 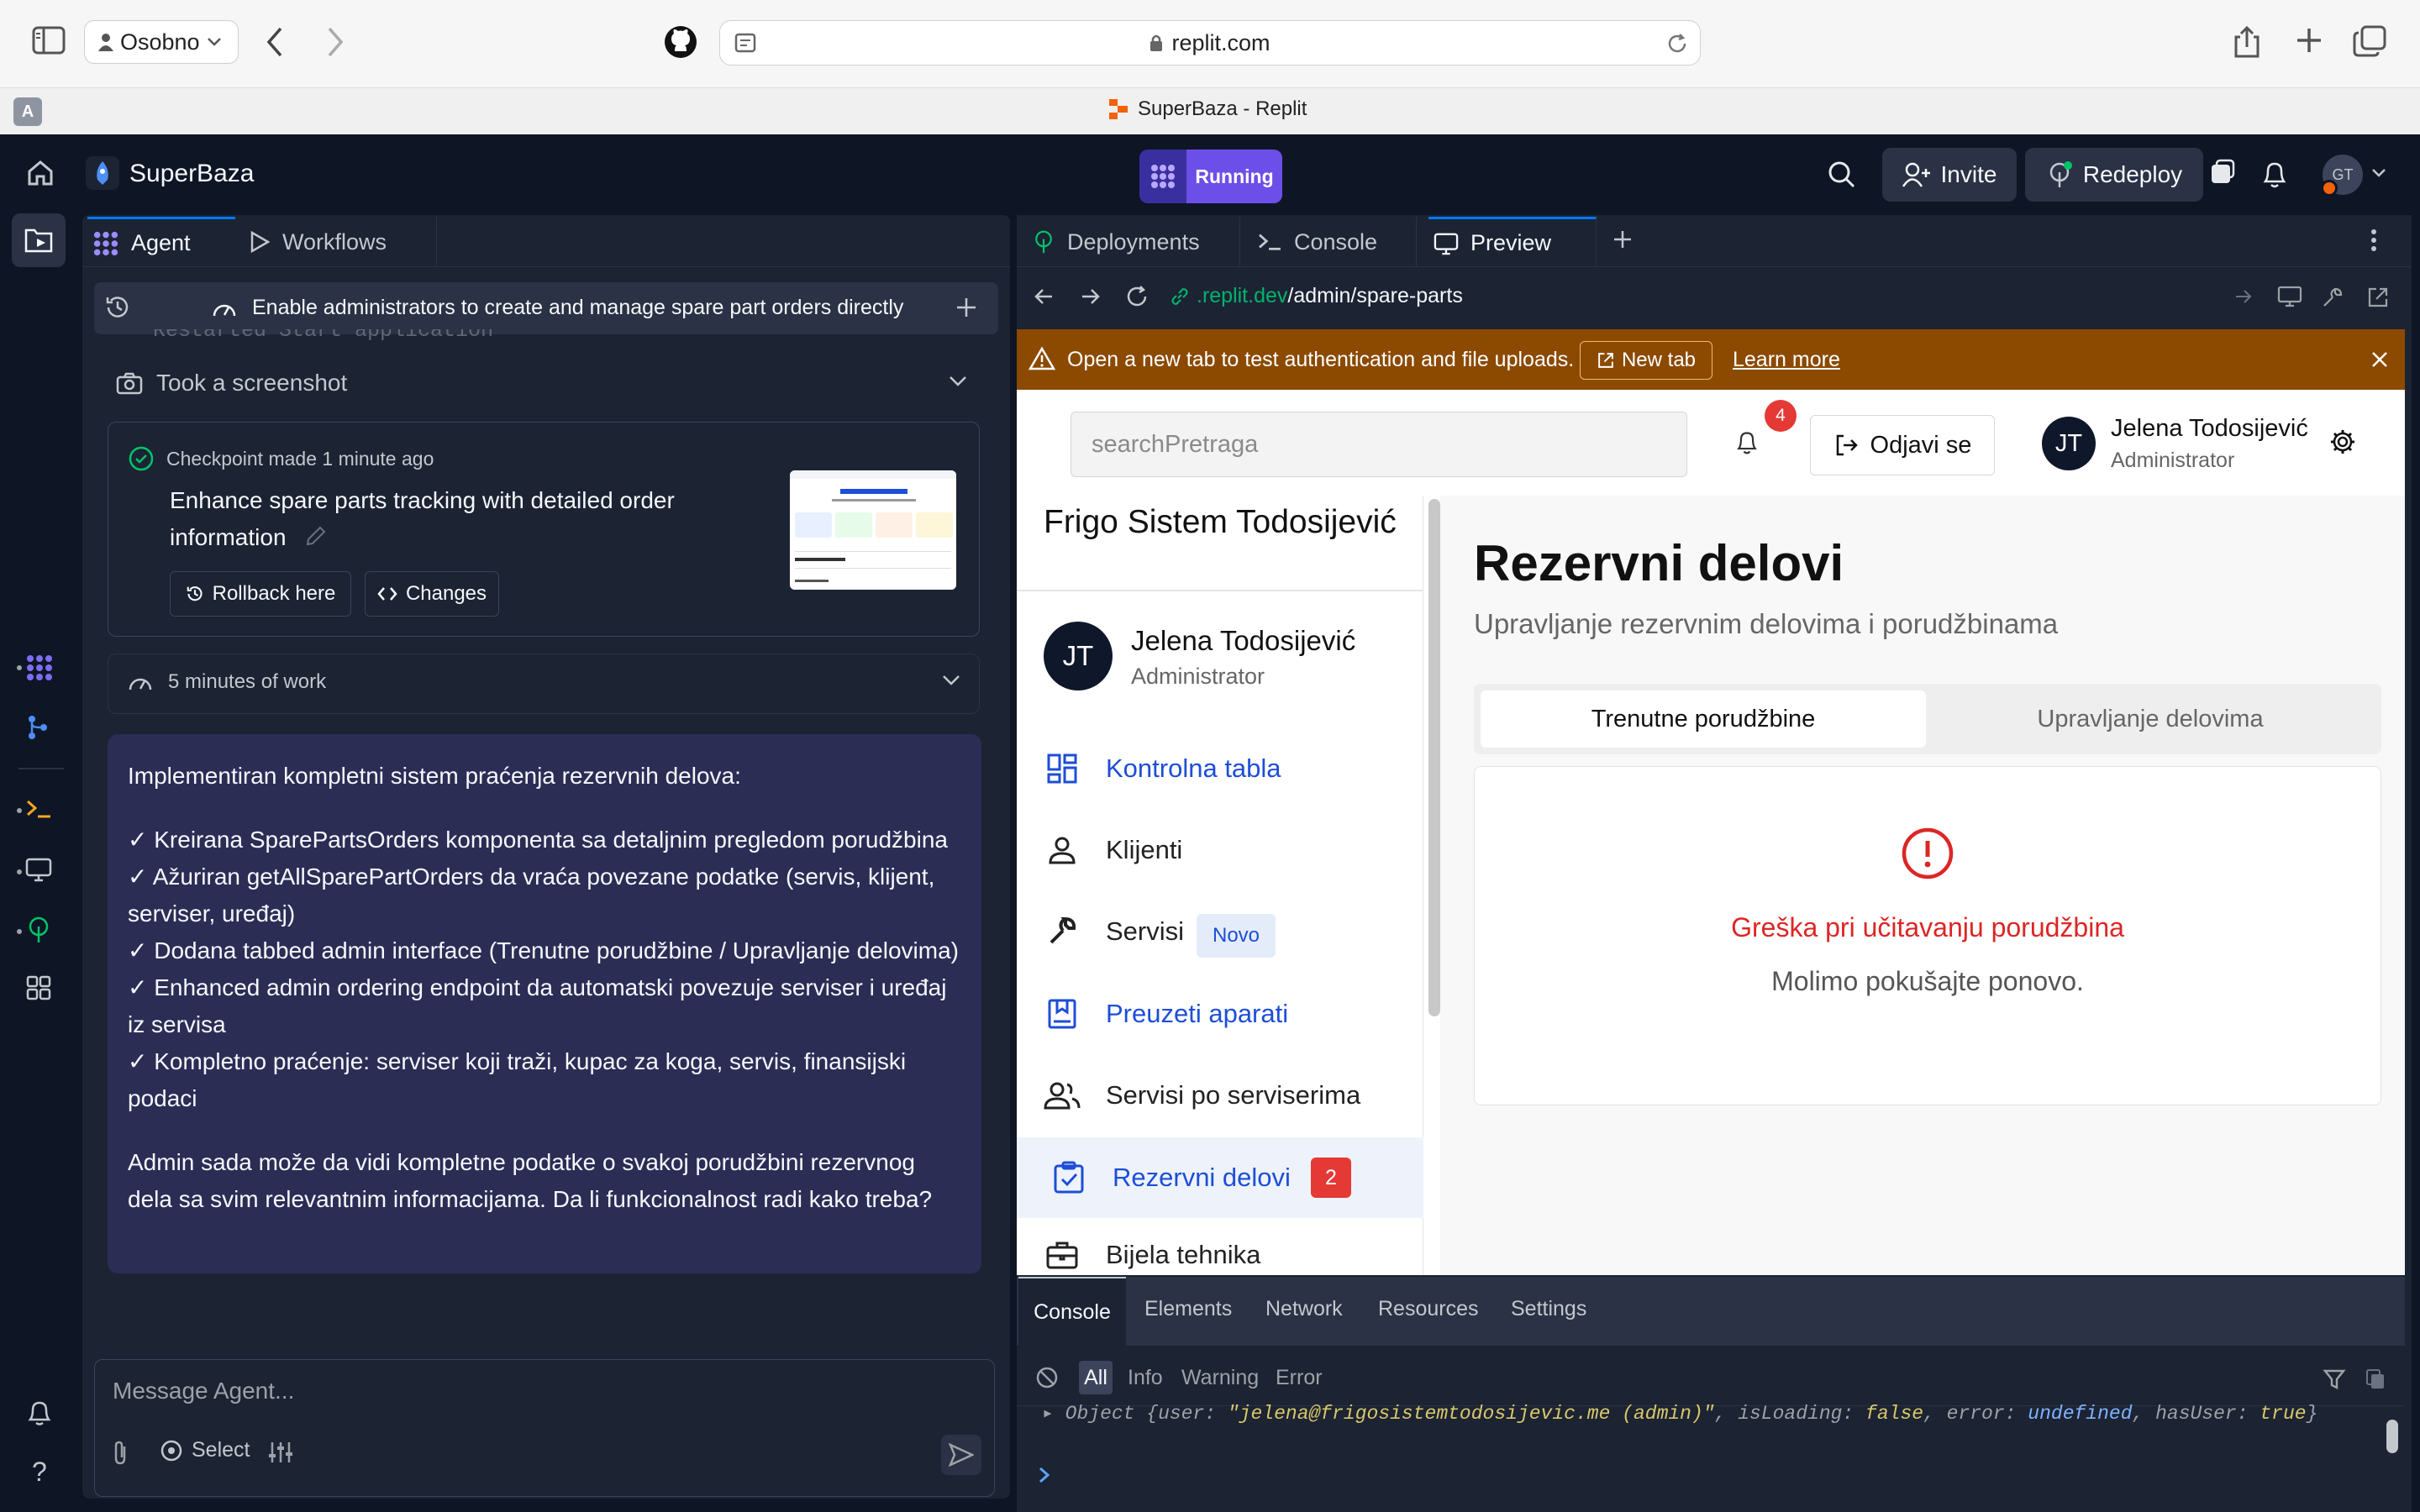 What do you see at coordinates (27, 111) in the screenshot?
I see `tab-group-badge: A` at bounding box center [27, 111].